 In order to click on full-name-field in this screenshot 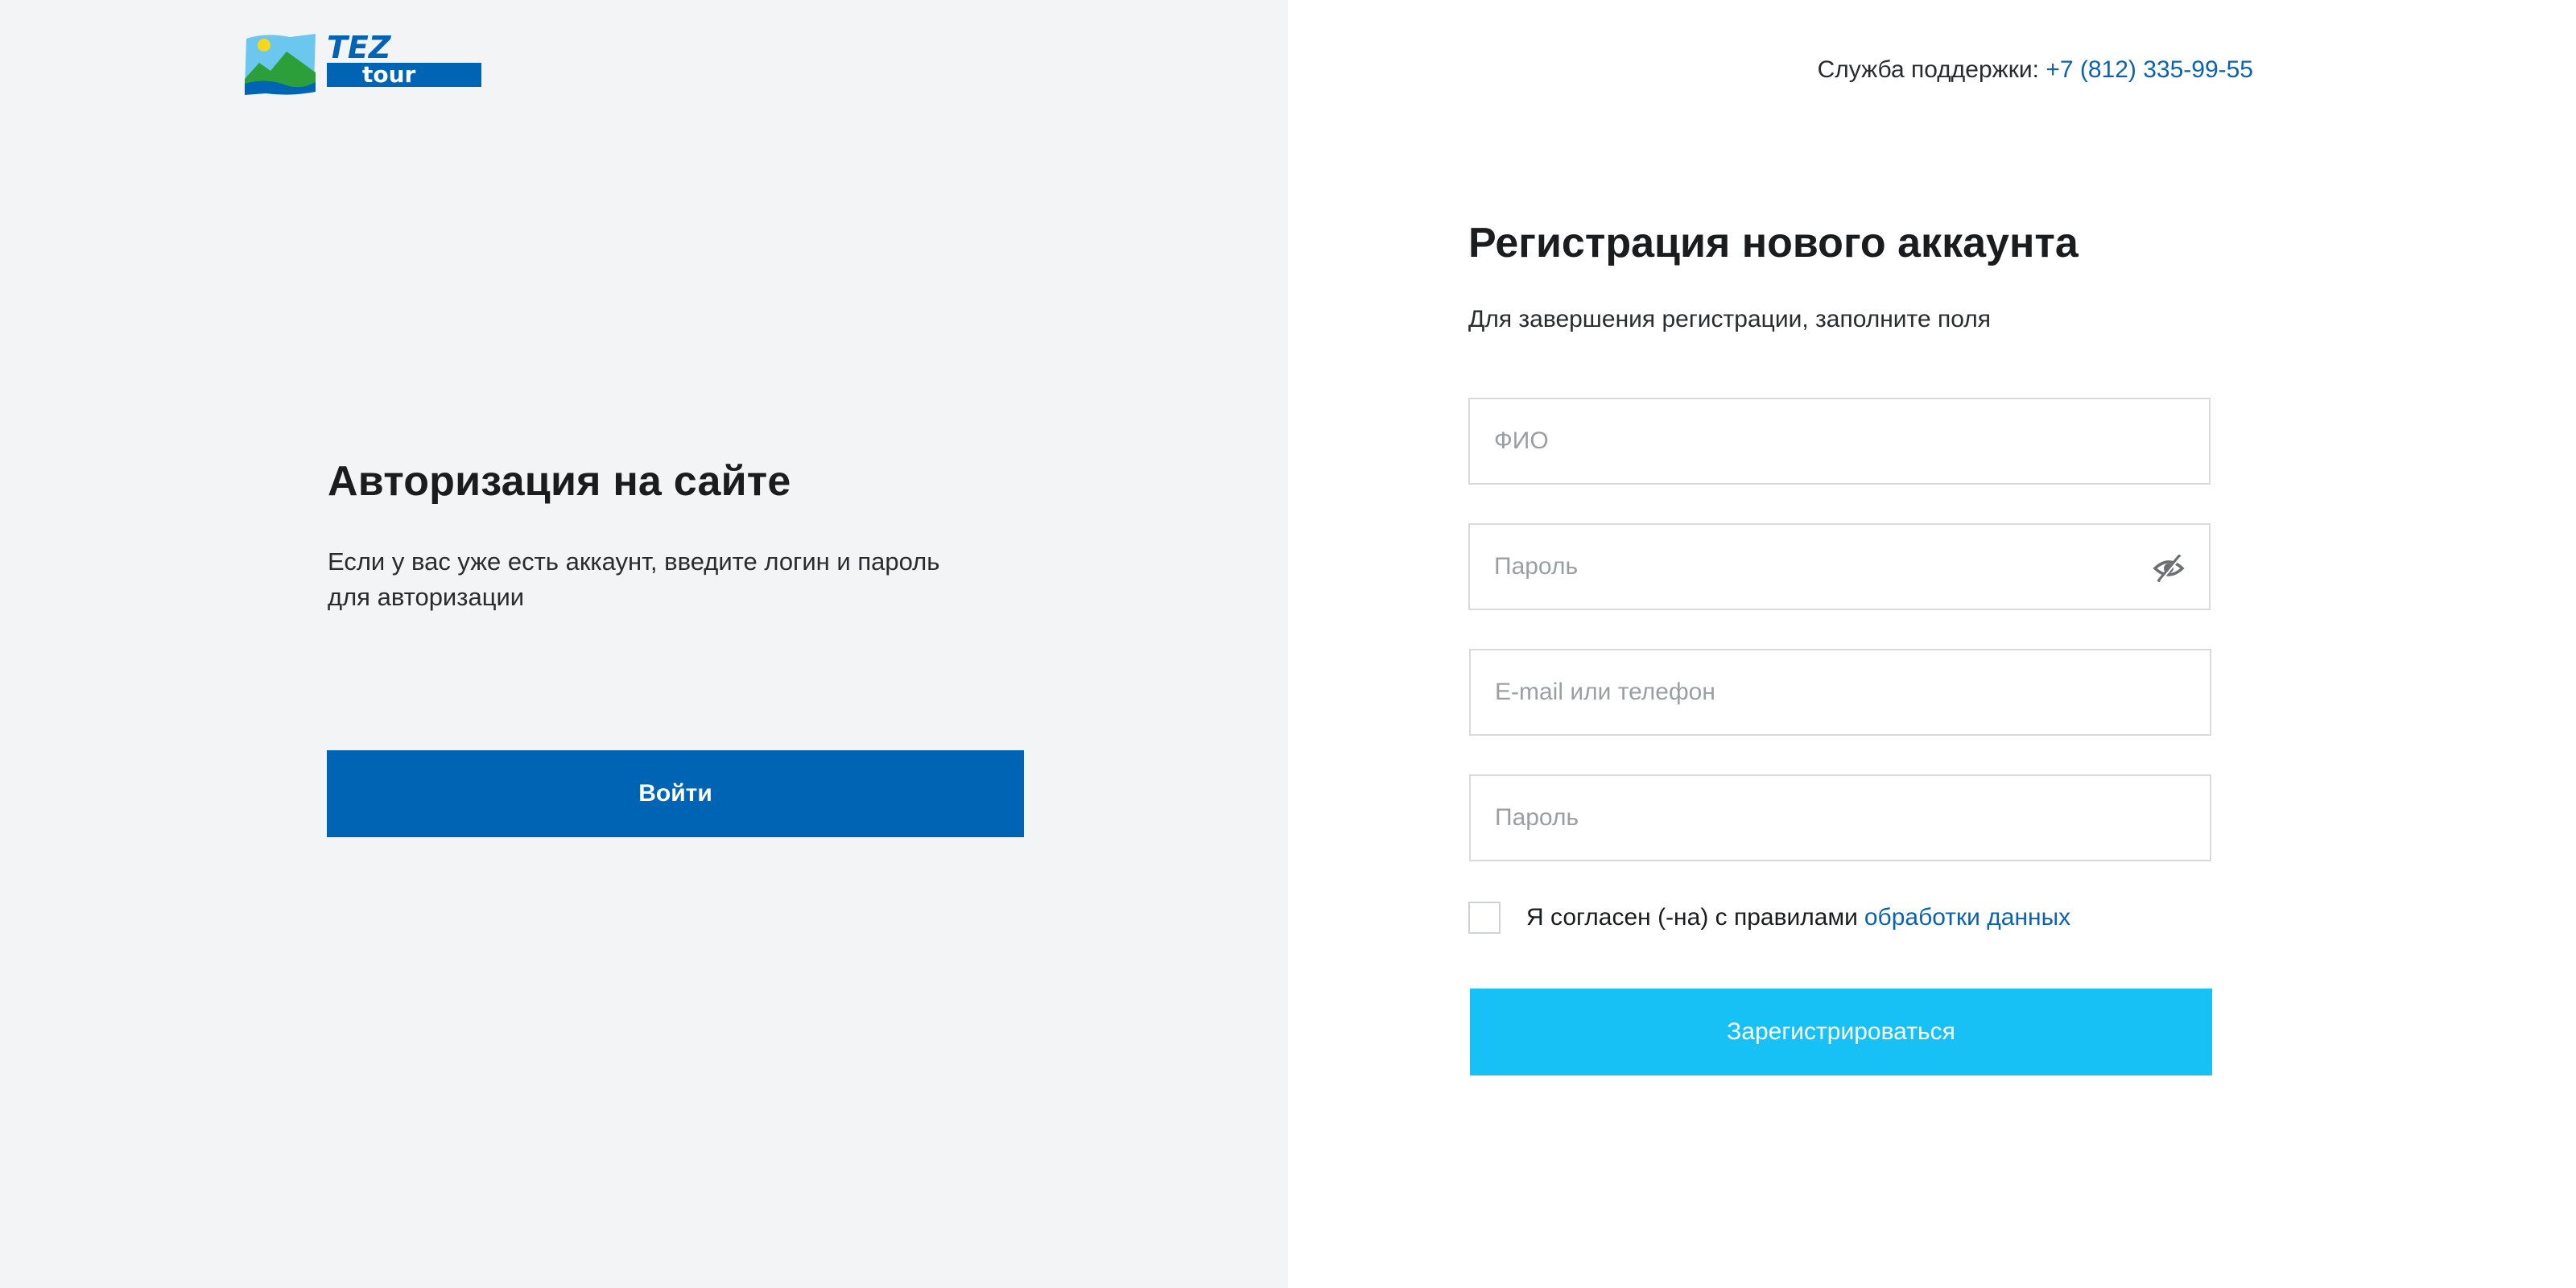, I will do `click(1839, 442)`.